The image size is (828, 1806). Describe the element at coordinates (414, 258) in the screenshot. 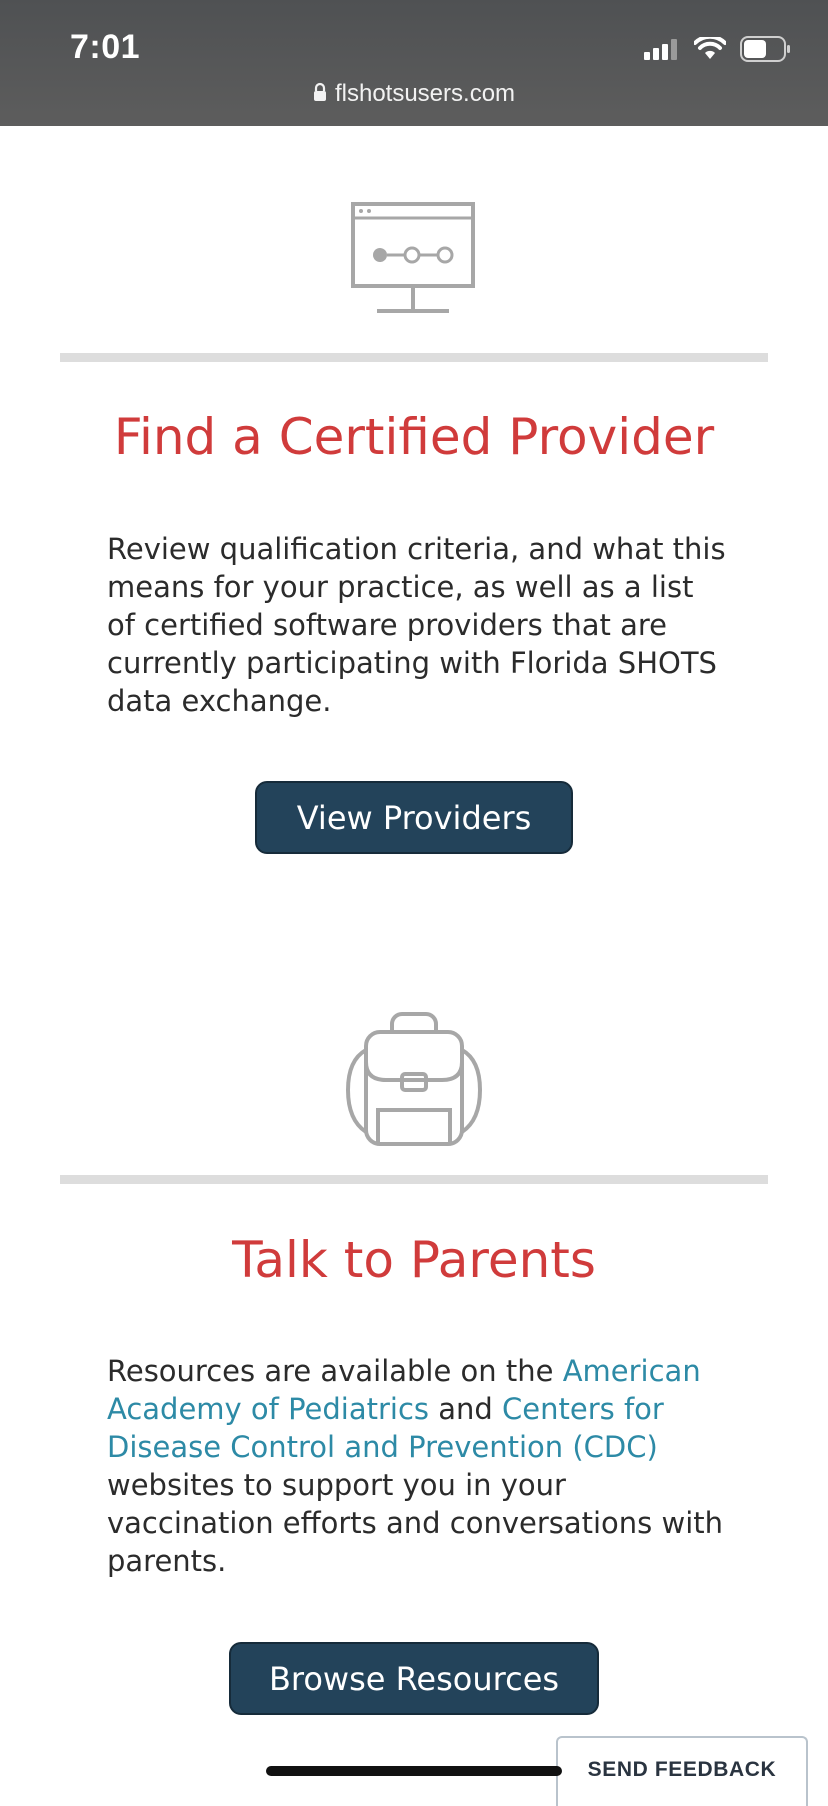

I see `monitor-icon` at that location.